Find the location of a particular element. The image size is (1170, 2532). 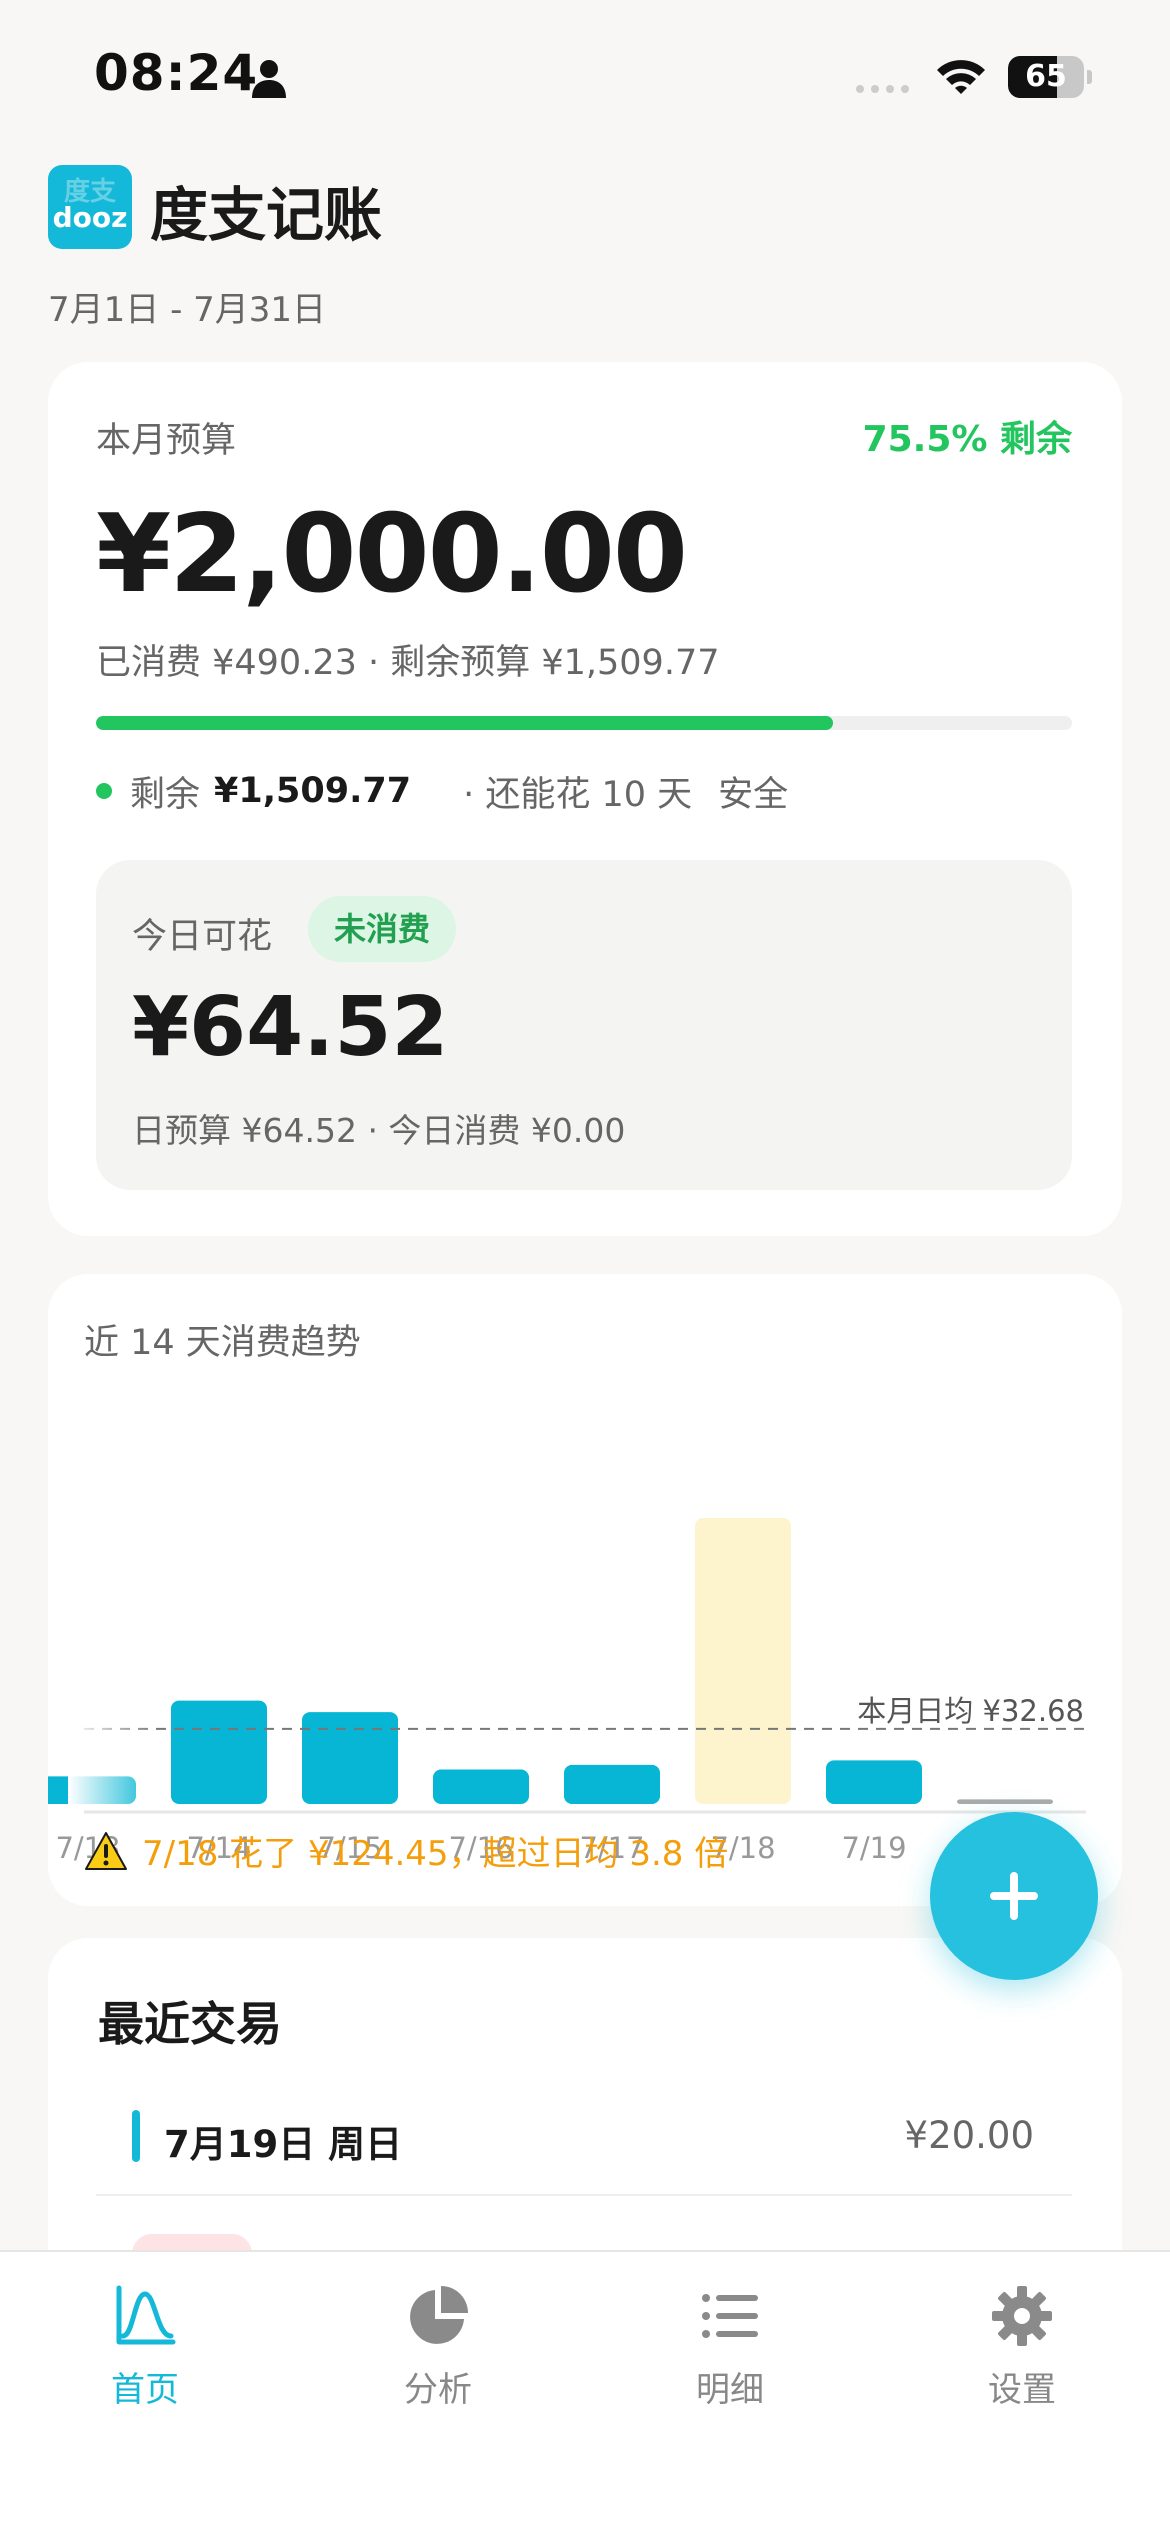

nav-item-home: 首页 is located at coordinates (145, 2349).